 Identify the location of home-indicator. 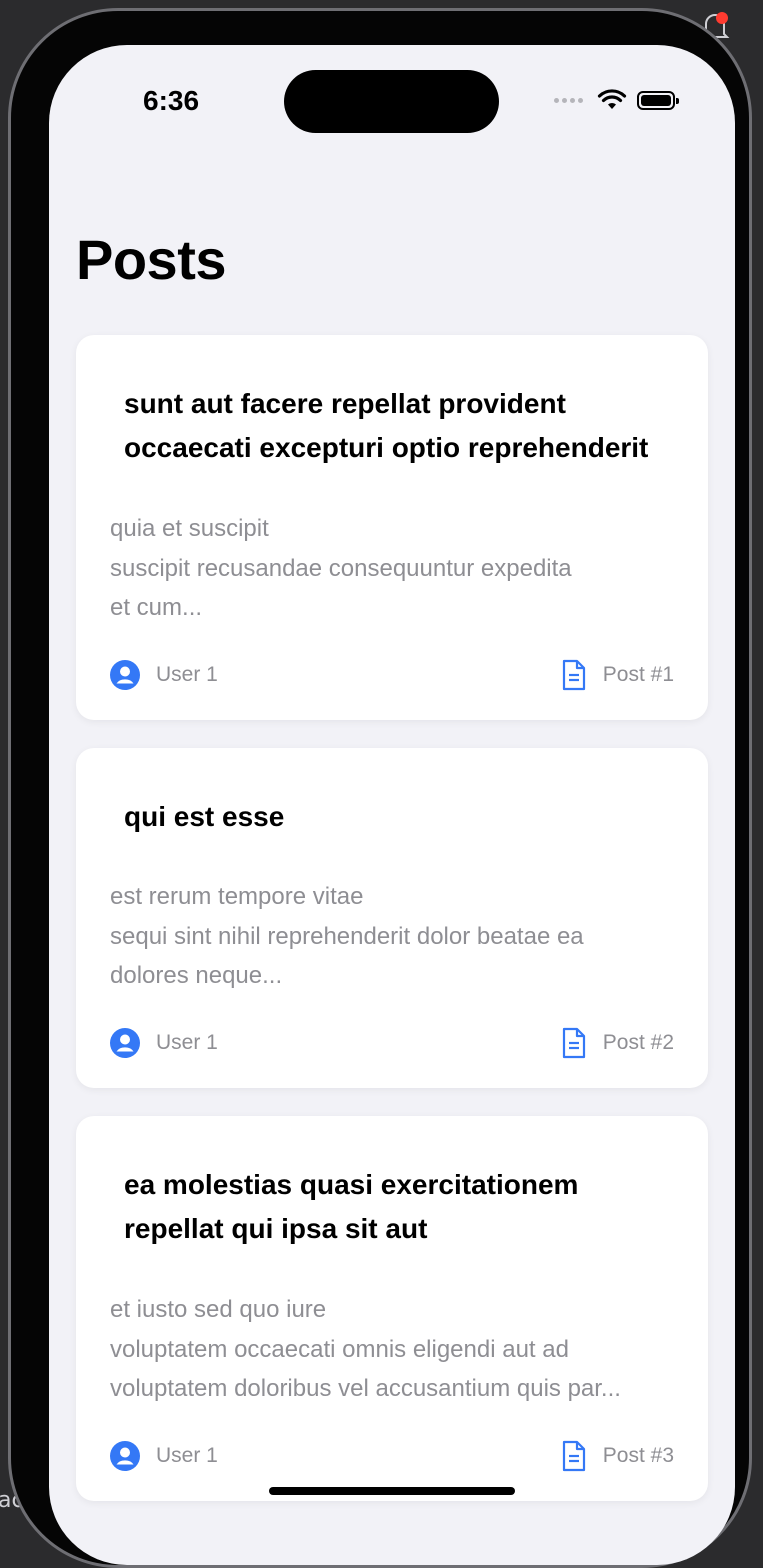
(392, 1491).